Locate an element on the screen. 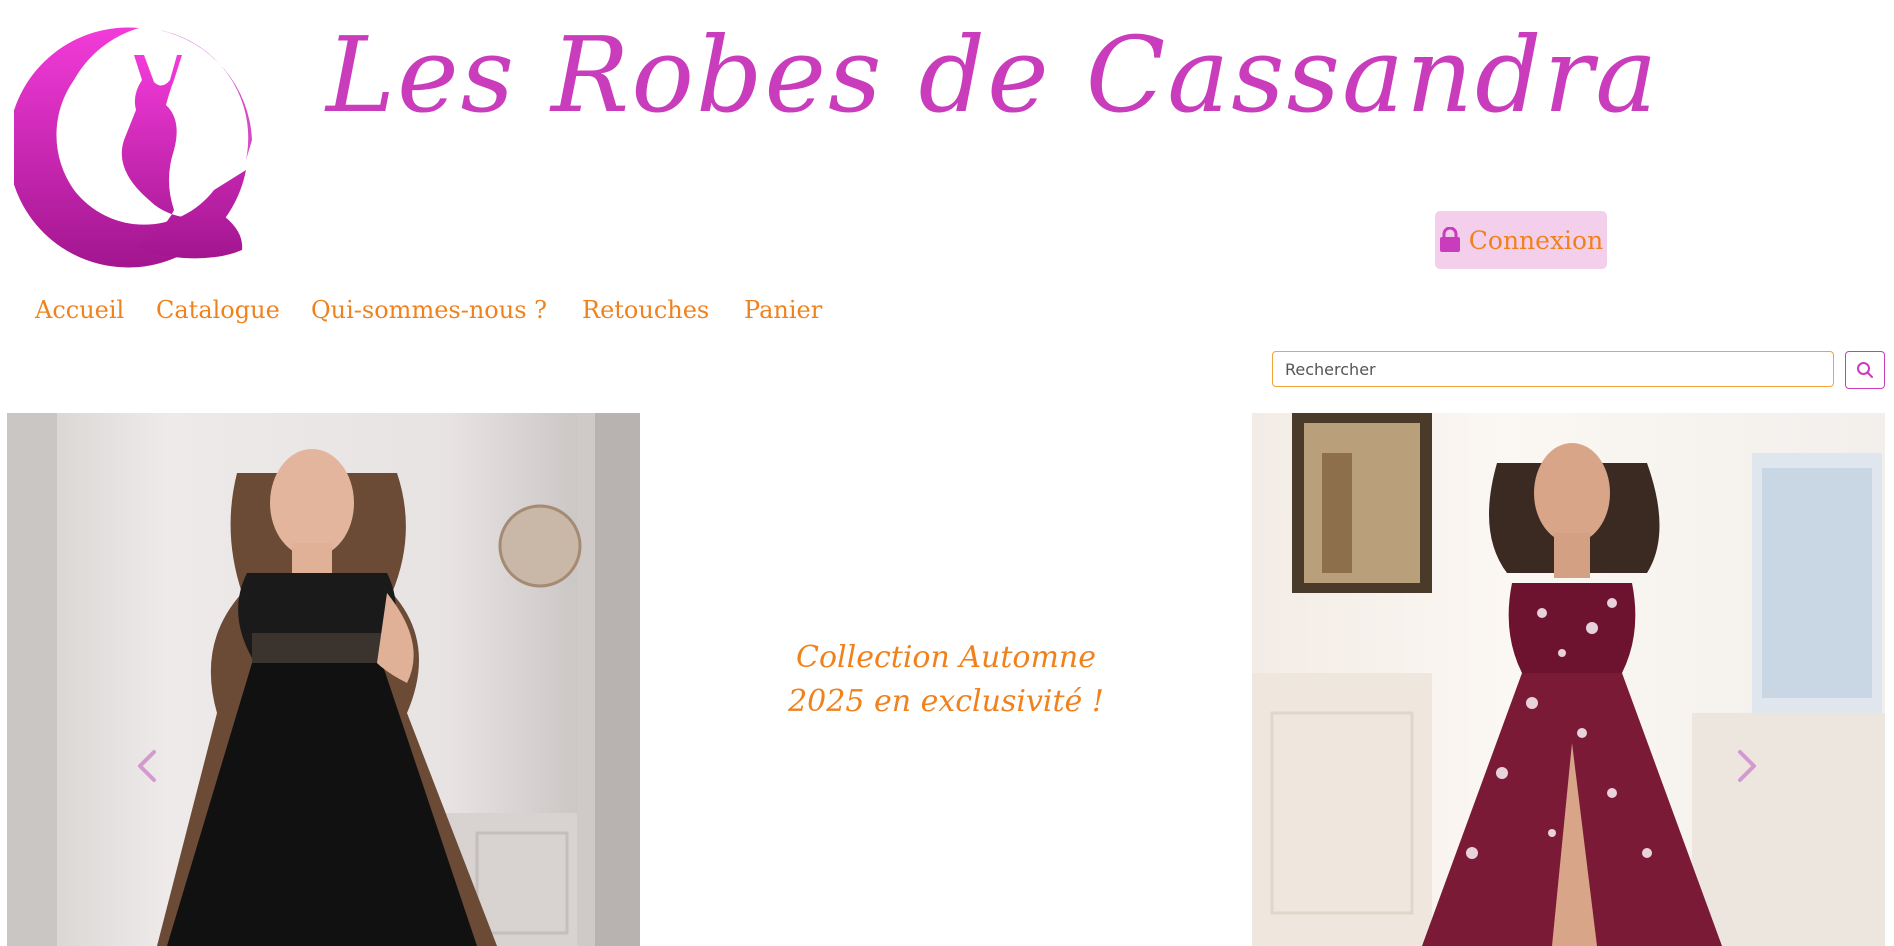 This screenshot has width=1894, height=946. nav-item-qui-sommes-nous: Qui-sommes-nous ? is located at coordinates (429, 310).